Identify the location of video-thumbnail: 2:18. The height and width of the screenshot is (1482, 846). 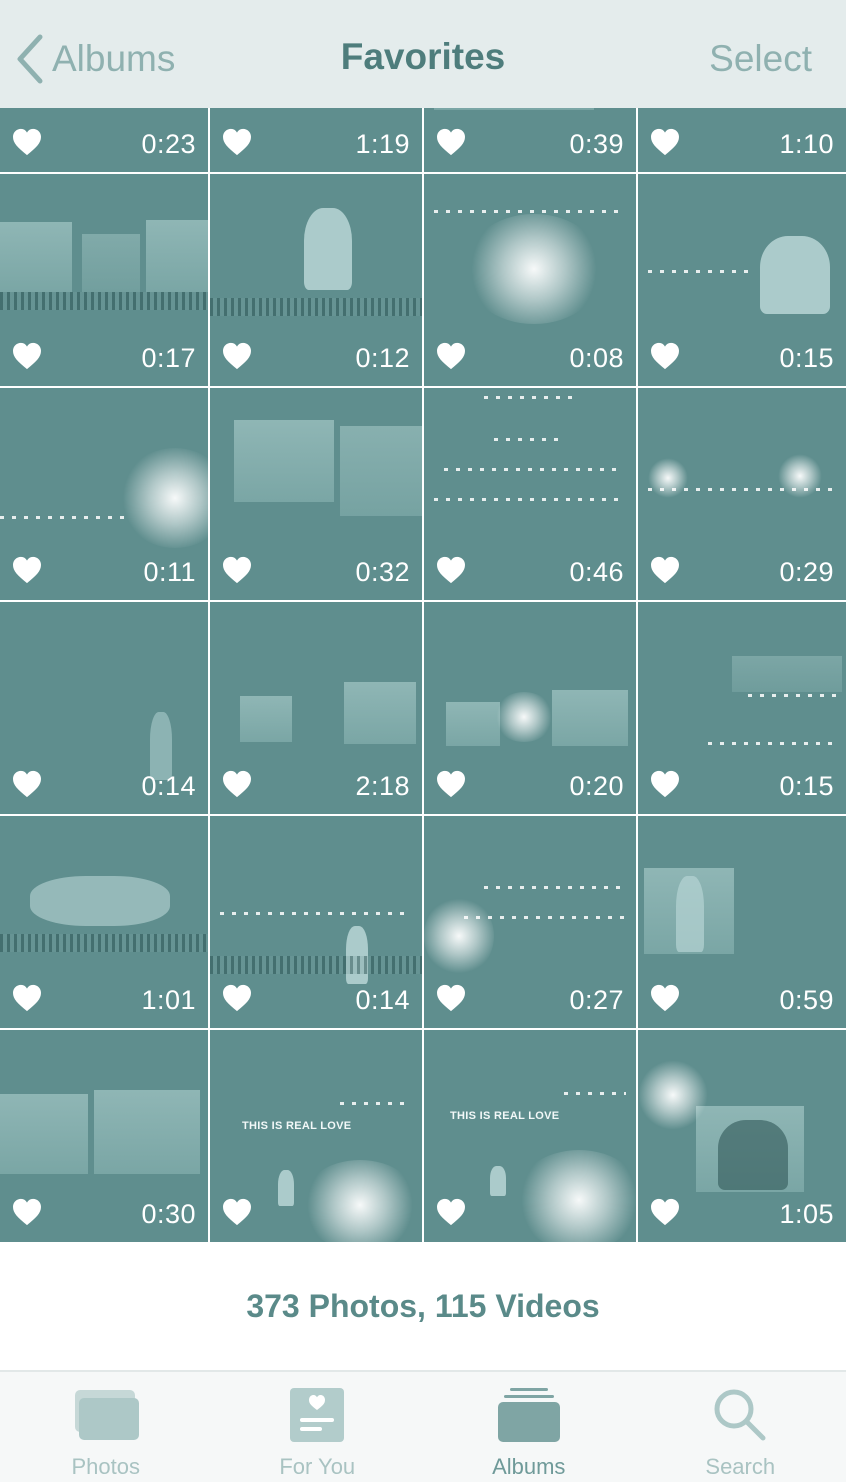
(316, 708).